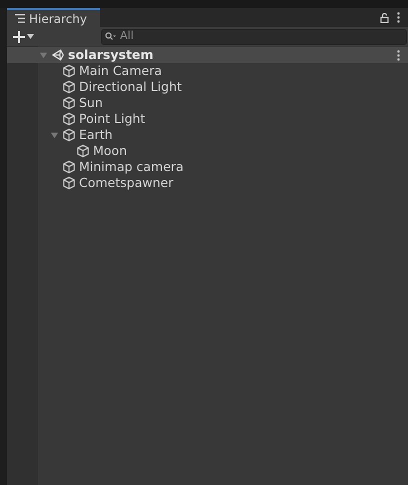 This screenshot has width=408, height=485. Describe the element at coordinates (204, 119) in the screenshot. I see `tree-item: Point Light` at that location.